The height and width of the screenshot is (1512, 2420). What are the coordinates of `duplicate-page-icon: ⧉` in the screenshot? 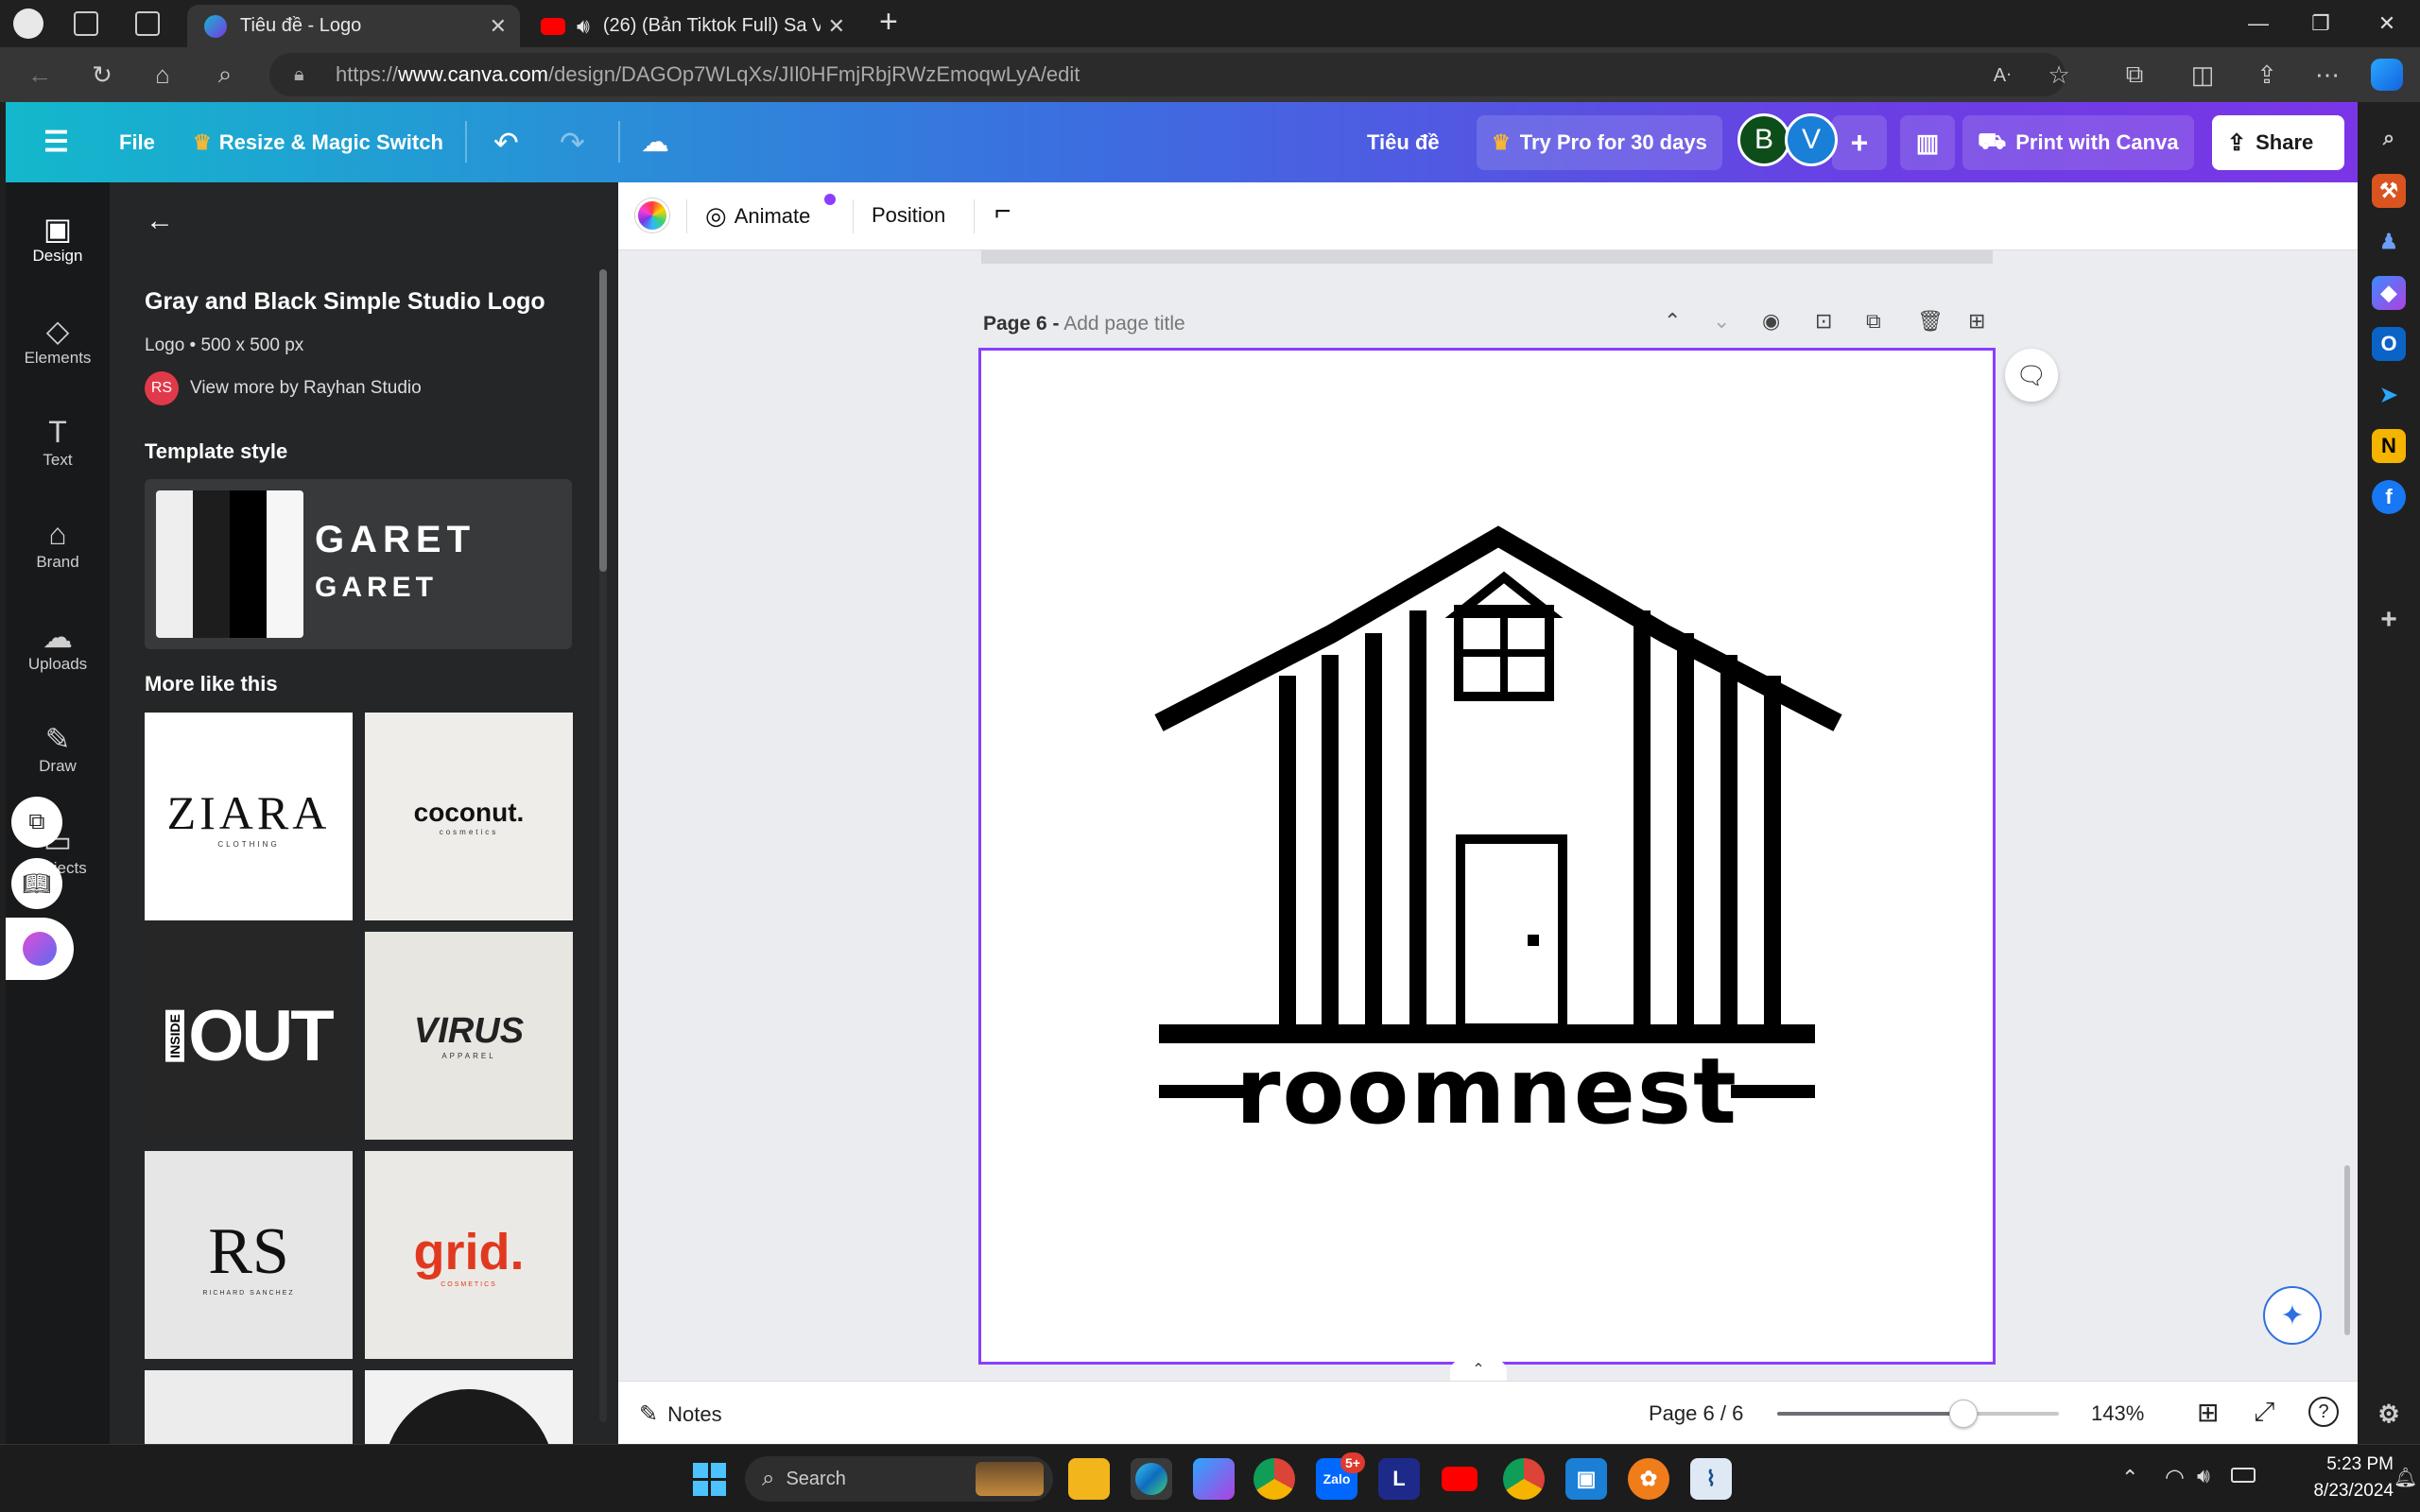 It's located at (1873, 321).